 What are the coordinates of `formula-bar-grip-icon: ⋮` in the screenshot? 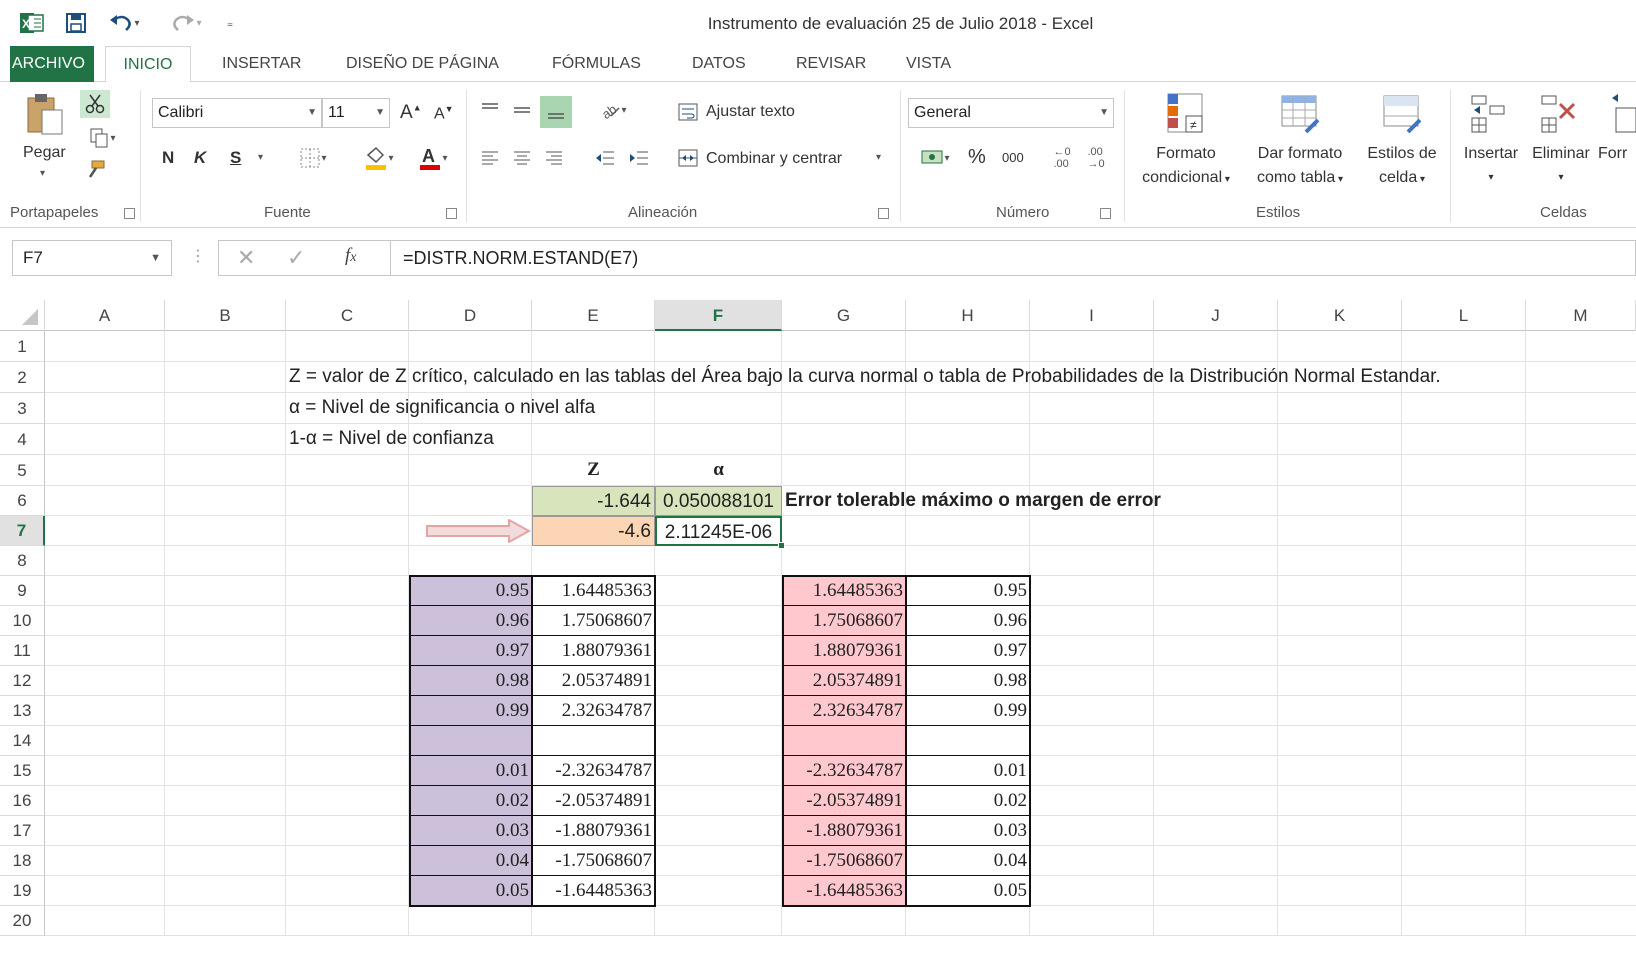 It's located at (198, 256).